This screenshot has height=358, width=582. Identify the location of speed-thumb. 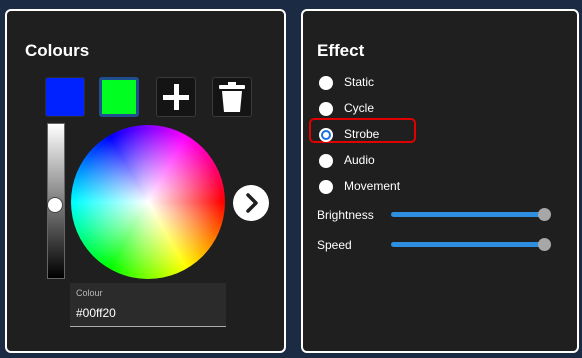
(544, 244).